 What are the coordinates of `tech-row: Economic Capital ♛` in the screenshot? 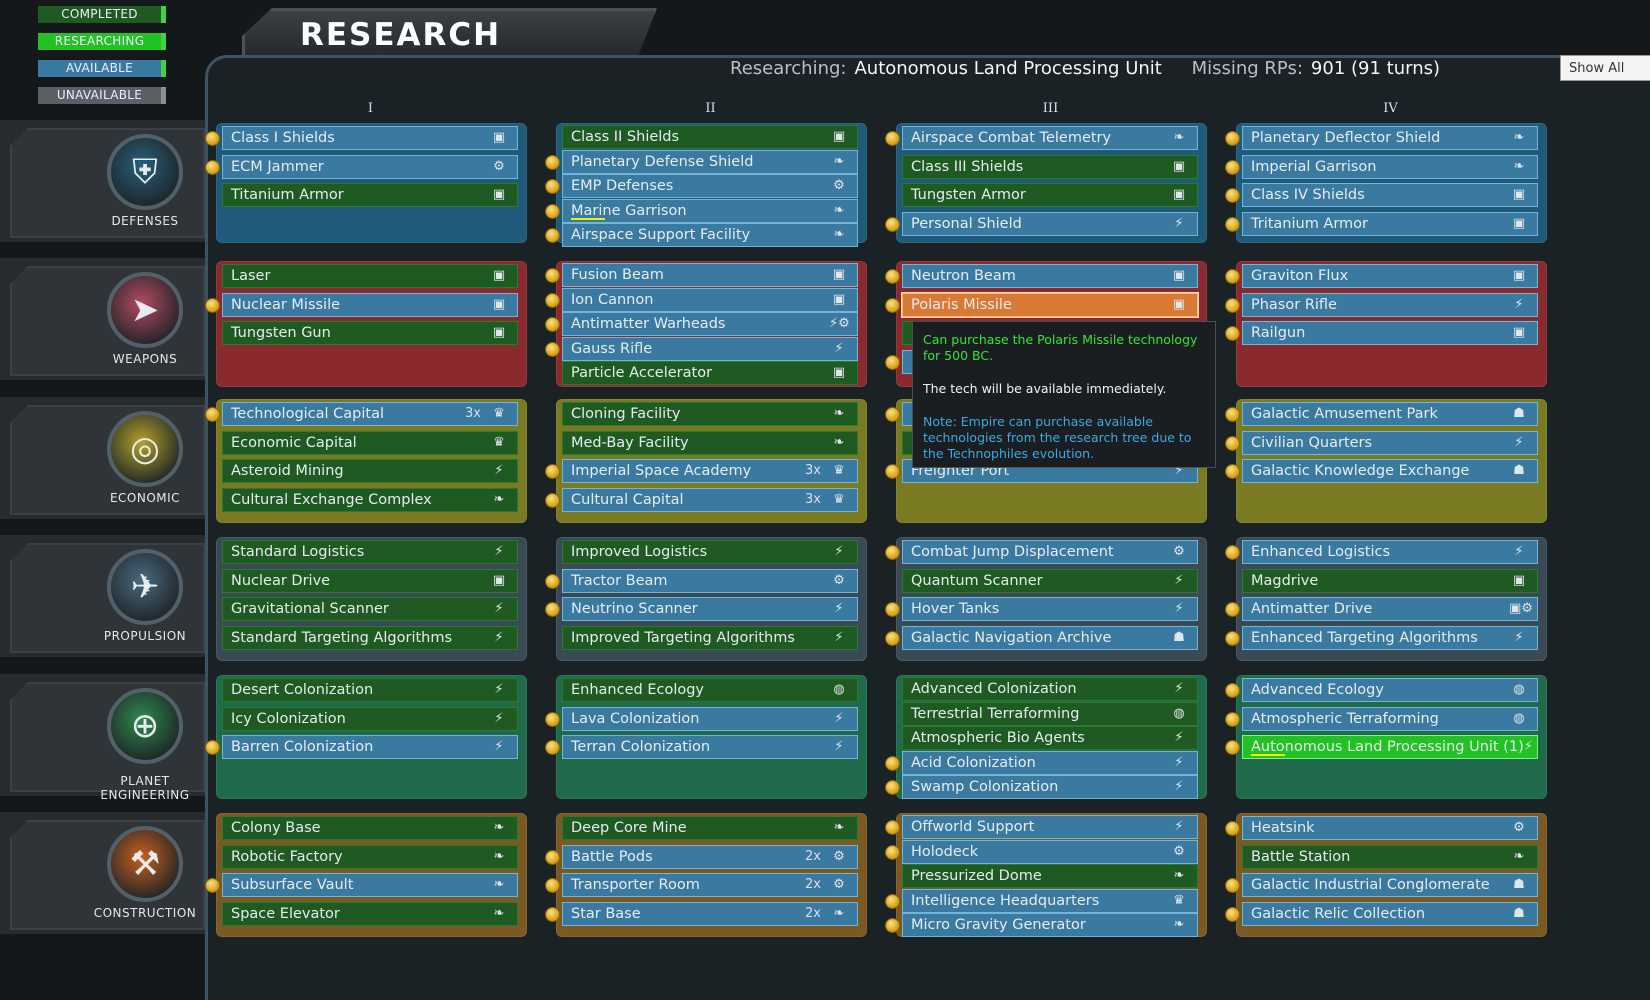 It's located at (370, 442).